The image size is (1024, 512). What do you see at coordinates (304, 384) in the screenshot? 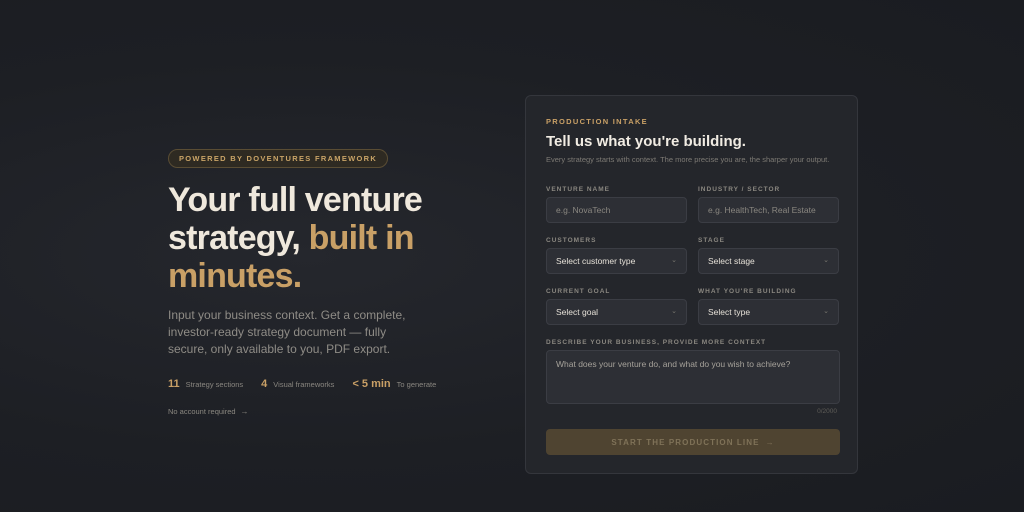
I see `stat-label: Visual frameworks` at bounding box center [304, 384].